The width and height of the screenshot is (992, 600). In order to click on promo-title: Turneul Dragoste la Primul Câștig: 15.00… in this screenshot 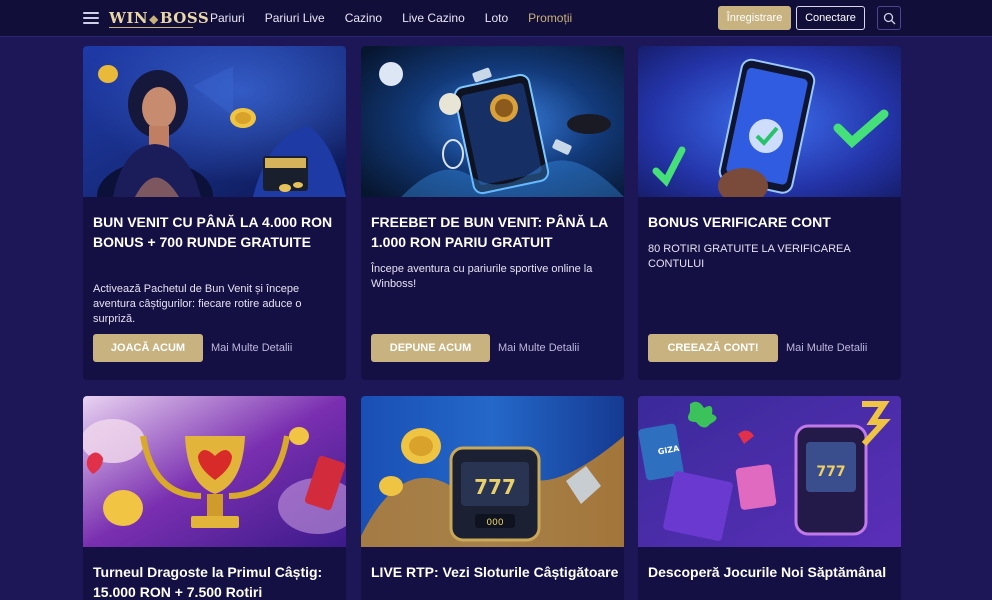, I will do `click(208, 582)`.